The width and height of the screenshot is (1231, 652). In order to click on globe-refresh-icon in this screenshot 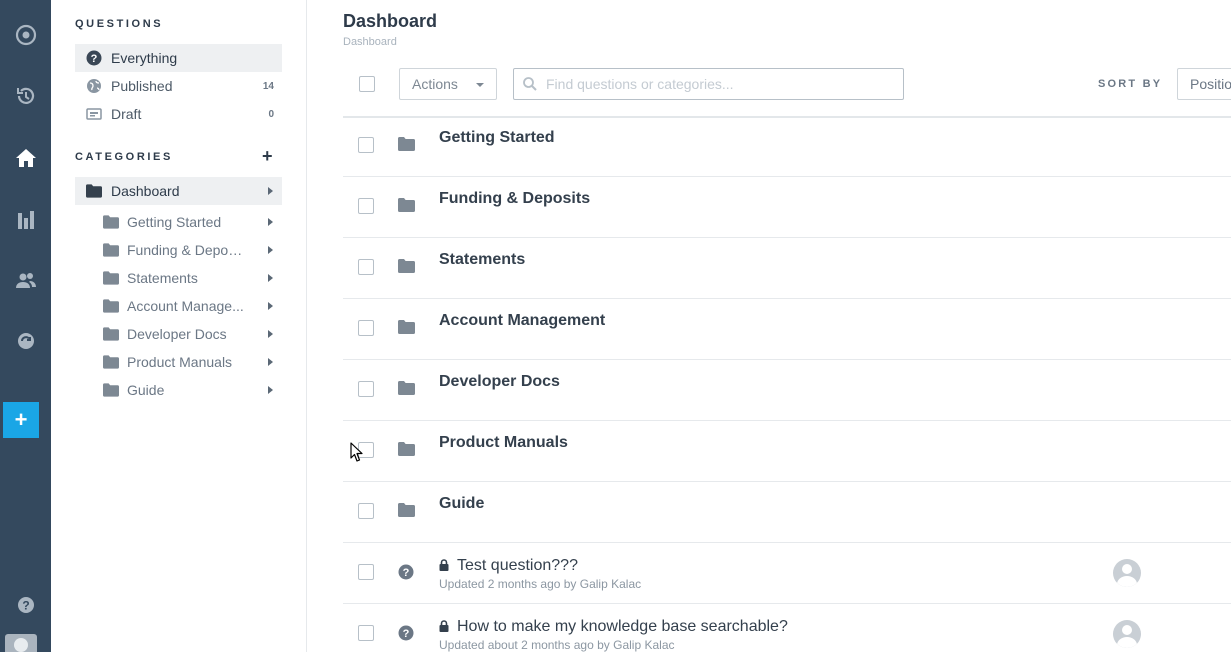, I will do `click(25, 340)`.